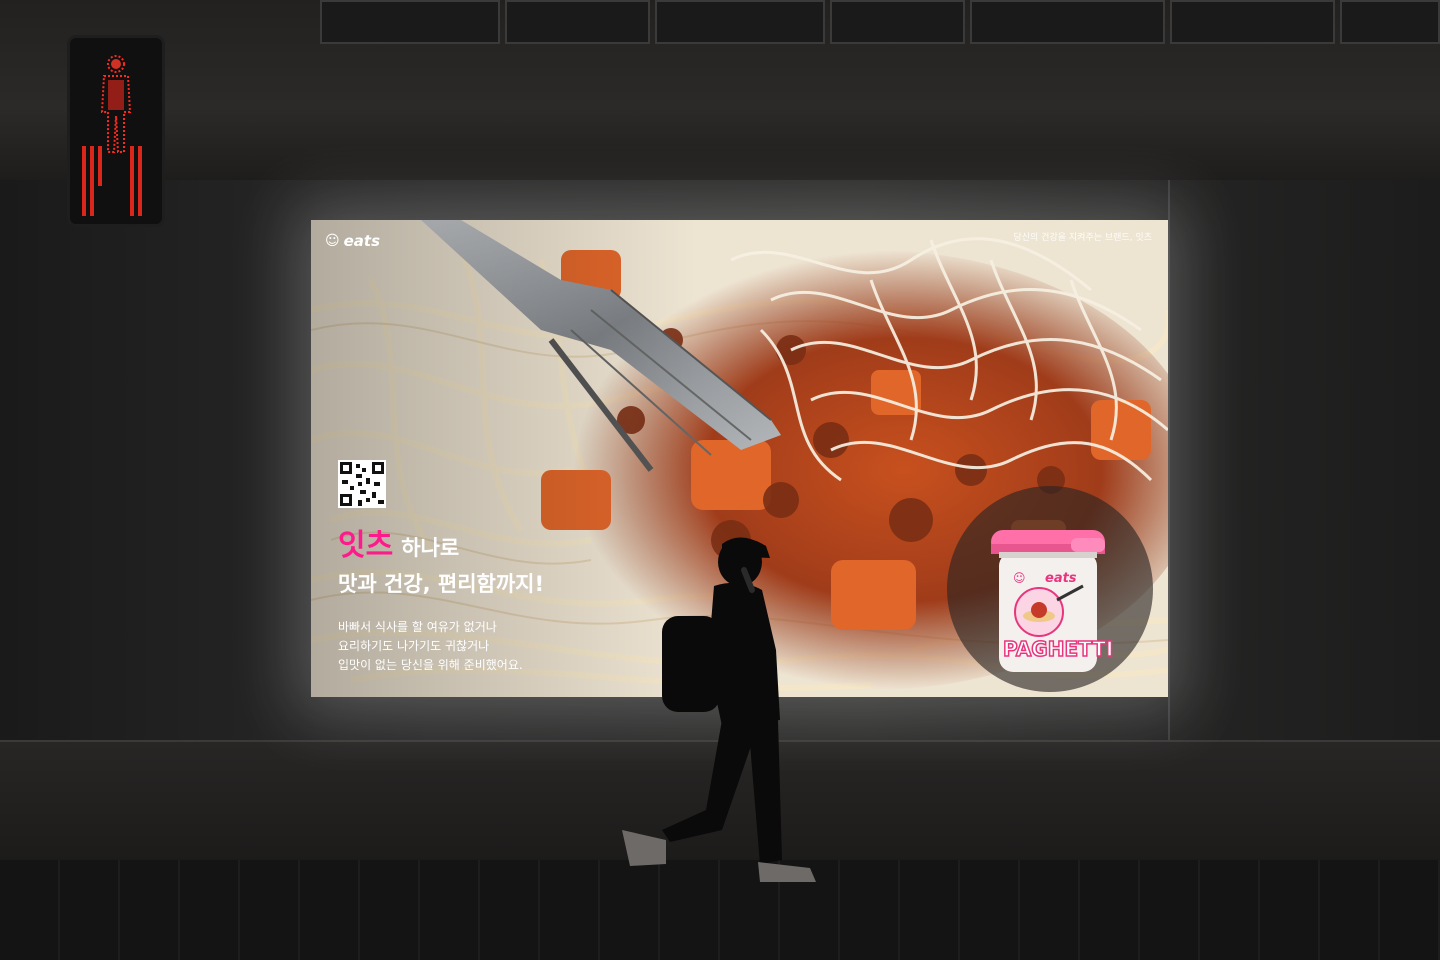 This screenshot has height=960, width=1440. I want to click on tagline: 당신의 건강을 지켜주는 브랜드, 잇츠, so click(1082, 238).